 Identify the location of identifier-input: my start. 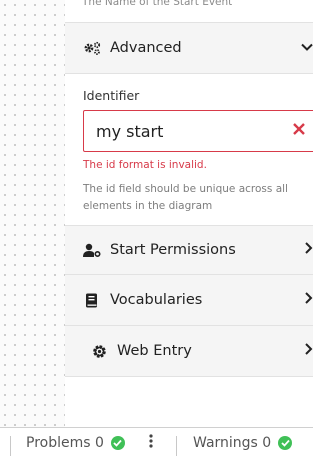
(198, 131).